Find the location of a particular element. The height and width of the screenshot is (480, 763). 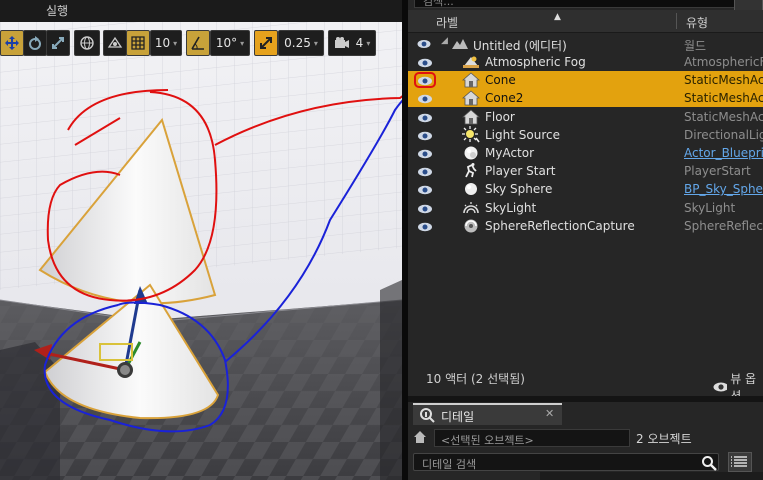

outliner-row: Cone StaticMeshActor is located at coordinates (585, 80).